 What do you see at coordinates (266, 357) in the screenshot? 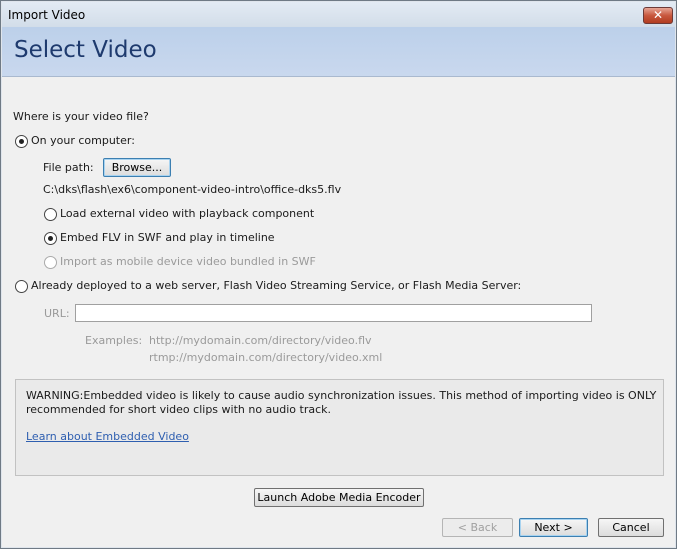
I see `example-rtmp: rtmp://mydomain.com/directory/video.xml` at bounding box center [266, 357].